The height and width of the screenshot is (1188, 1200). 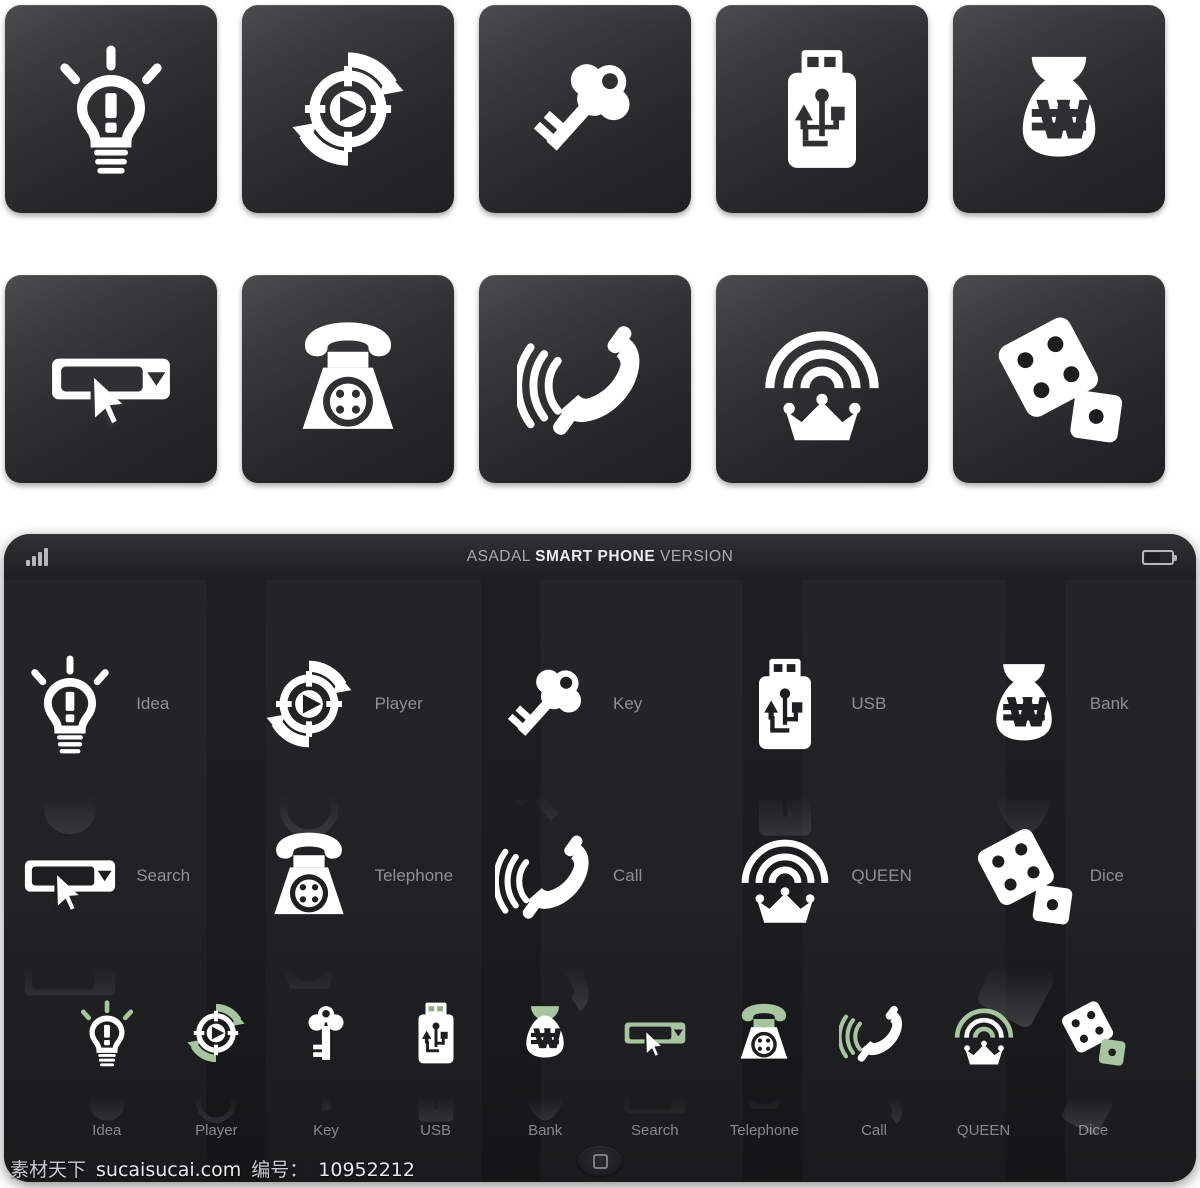 What do you see at coordinates (398, 703) in the screenshot?
I see `screen-item-label: Player` at bounding box center [398, 703].